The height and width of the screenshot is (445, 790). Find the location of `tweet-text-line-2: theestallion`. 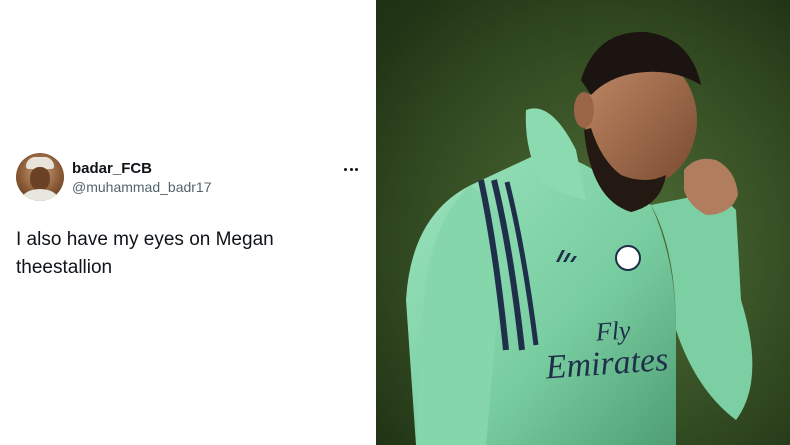

tweet-text-line-2: theestallion is located at coordinates (64, 267).